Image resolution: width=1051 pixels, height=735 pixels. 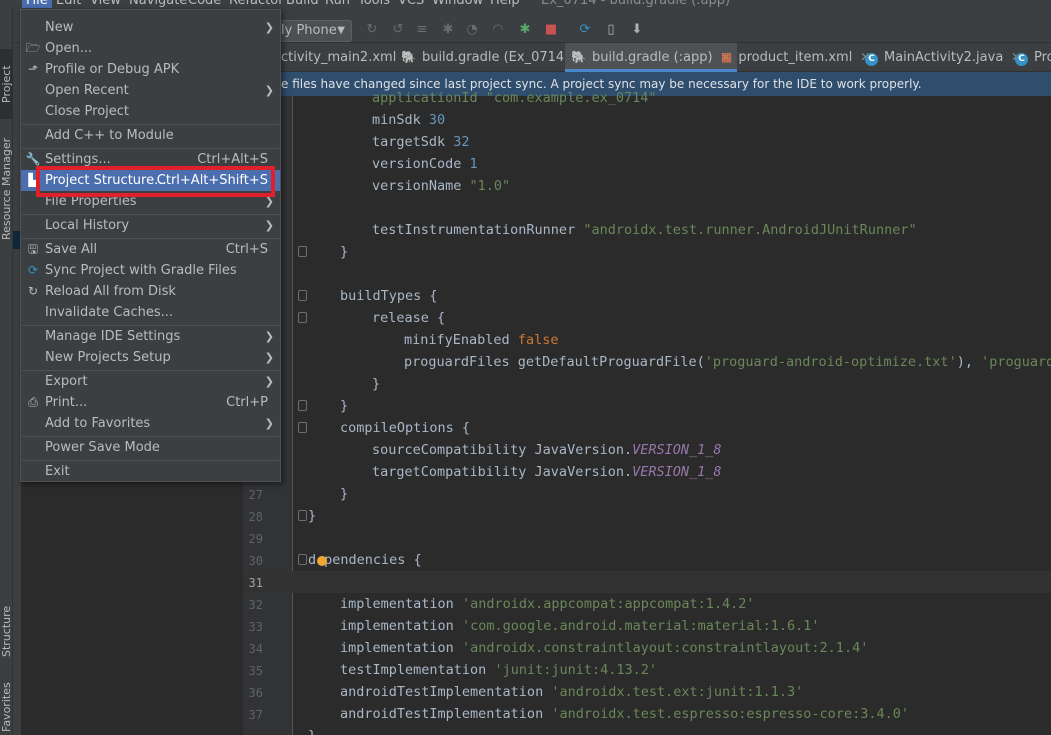 I want to click on menu-run: Run, so click(x=337, y=4).